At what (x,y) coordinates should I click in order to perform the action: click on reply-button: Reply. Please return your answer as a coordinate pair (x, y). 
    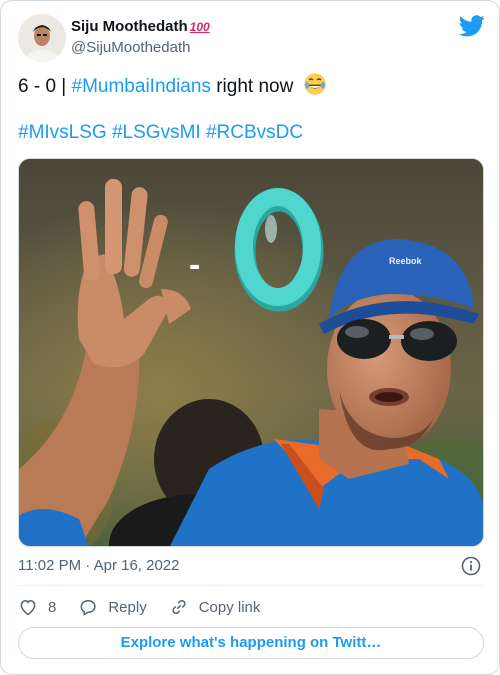
    Looking at the image, I should click on (112, 607).